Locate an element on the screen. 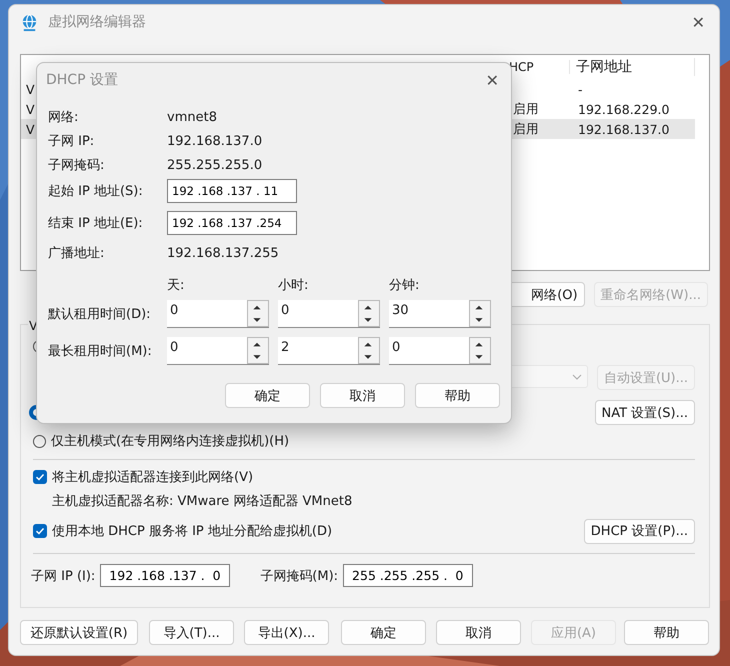 This screenshot has width=730, height=666. field-value: vmnet8 is located at coordinates (192, 117).